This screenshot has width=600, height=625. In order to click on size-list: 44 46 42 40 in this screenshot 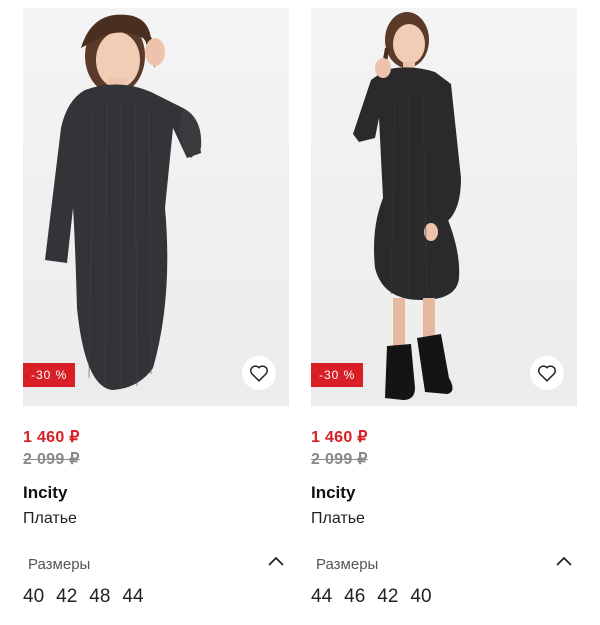, I will do `click(371, 597)`.